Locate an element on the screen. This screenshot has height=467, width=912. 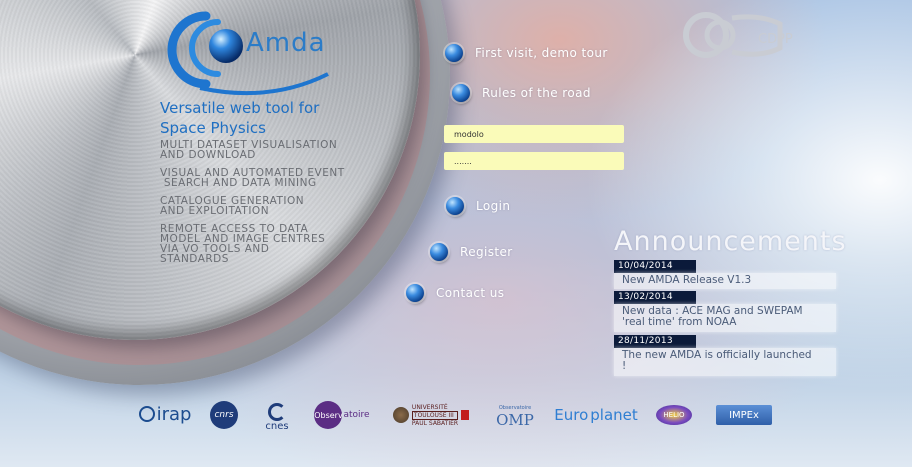
announcement-item: New AMDA Release V1.3 is located at coordinates (725, 281).